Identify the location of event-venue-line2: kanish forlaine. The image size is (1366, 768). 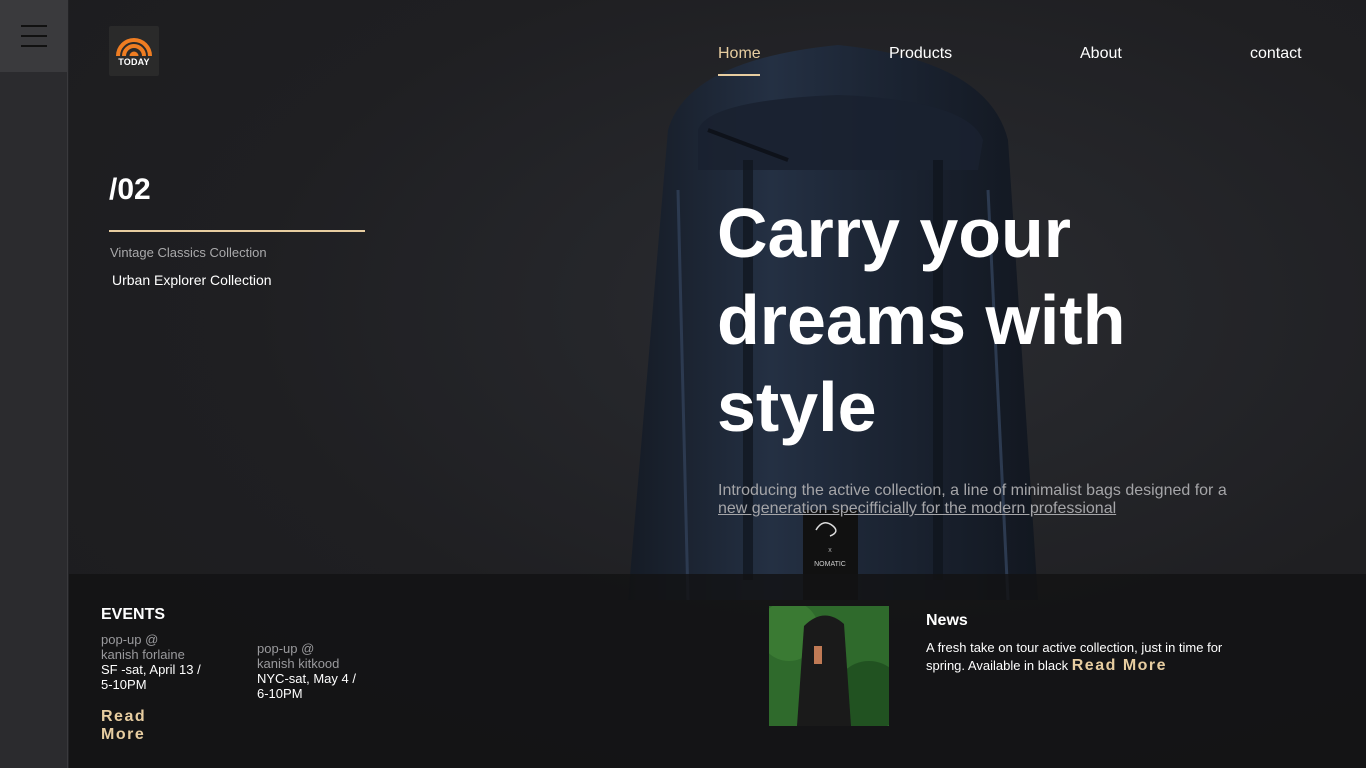
(143, 654).